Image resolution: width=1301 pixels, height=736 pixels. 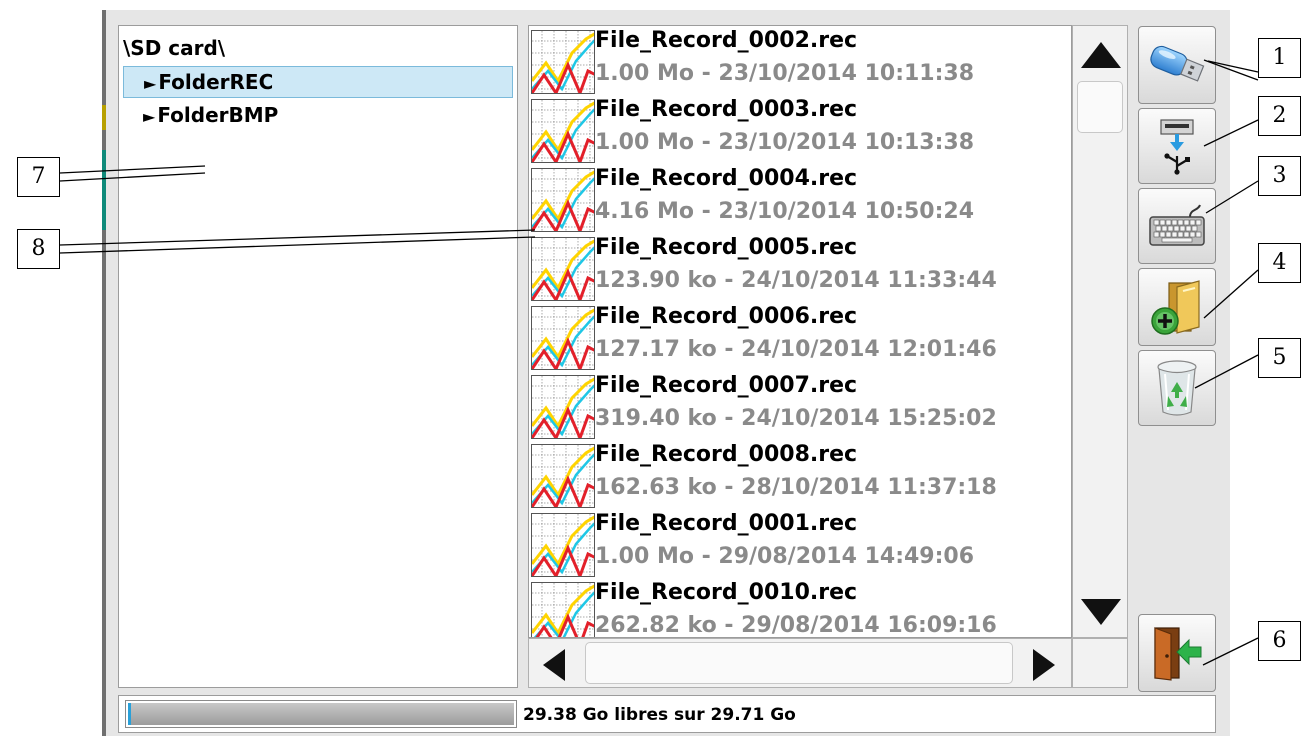 I want to click on file-size-date: 1.00 Mo - 23/10/2014 10:13:38, so click(x=785, y=142).